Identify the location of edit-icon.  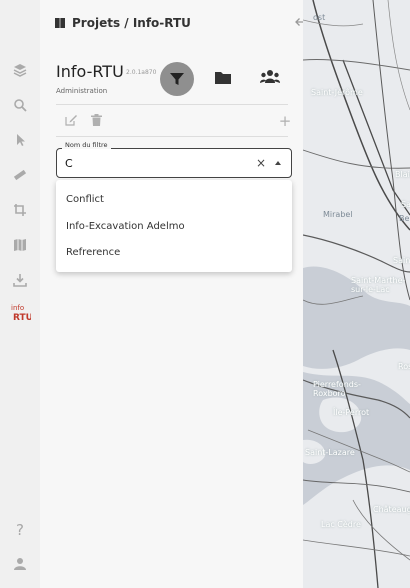
(71, 120).